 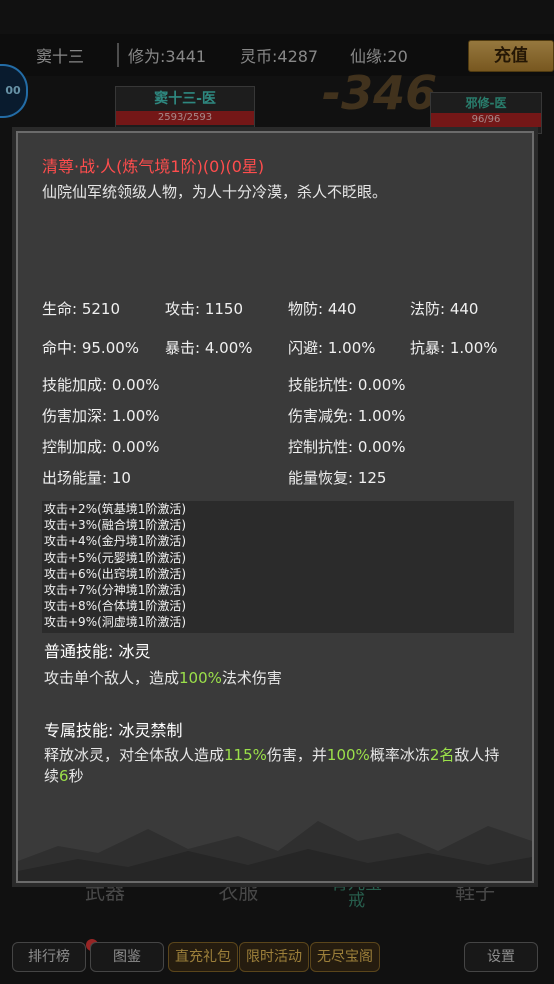 What do you see at coordinates (115, 573) in the screenshot?
I see `list-item: 攻击+6%(出窍境1阶激活)` at bounding box center [115, 573].